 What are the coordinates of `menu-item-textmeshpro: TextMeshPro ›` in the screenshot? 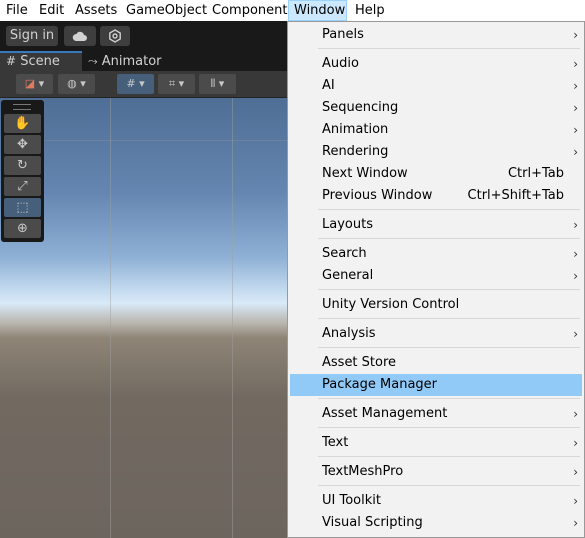 It's located at (436, 472).